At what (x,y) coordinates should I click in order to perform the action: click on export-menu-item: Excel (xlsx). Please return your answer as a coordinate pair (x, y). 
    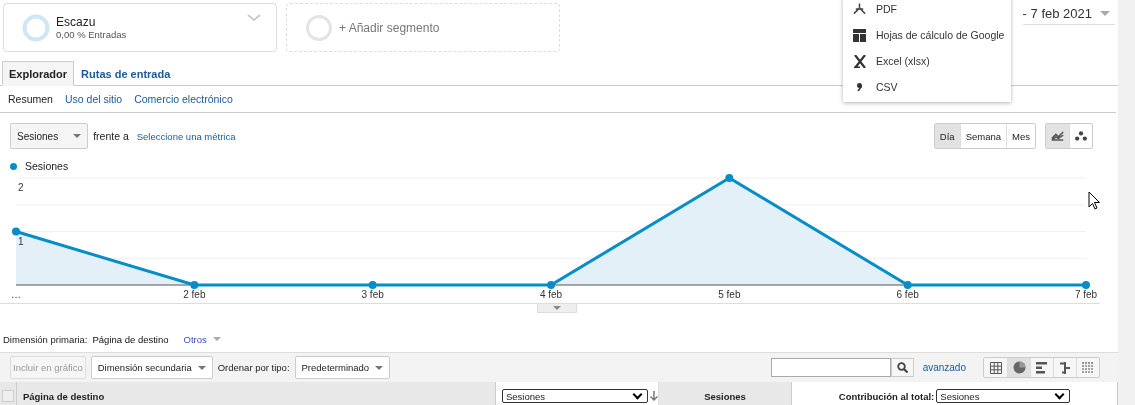
    Looking at the image, I should click on (927, 61).